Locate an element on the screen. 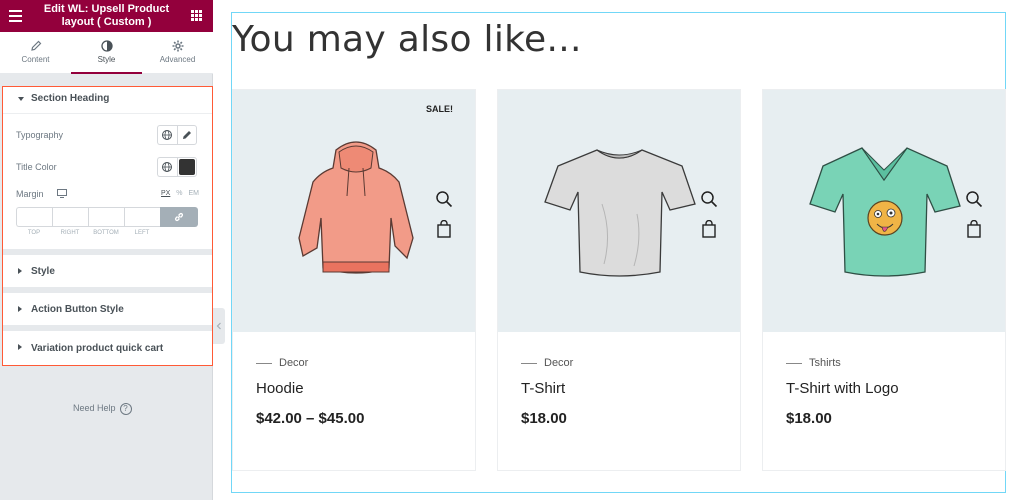 The height and width of the screenshot is (500, 1024). section-style-toggle: Style is located at coordinates (107, 271).